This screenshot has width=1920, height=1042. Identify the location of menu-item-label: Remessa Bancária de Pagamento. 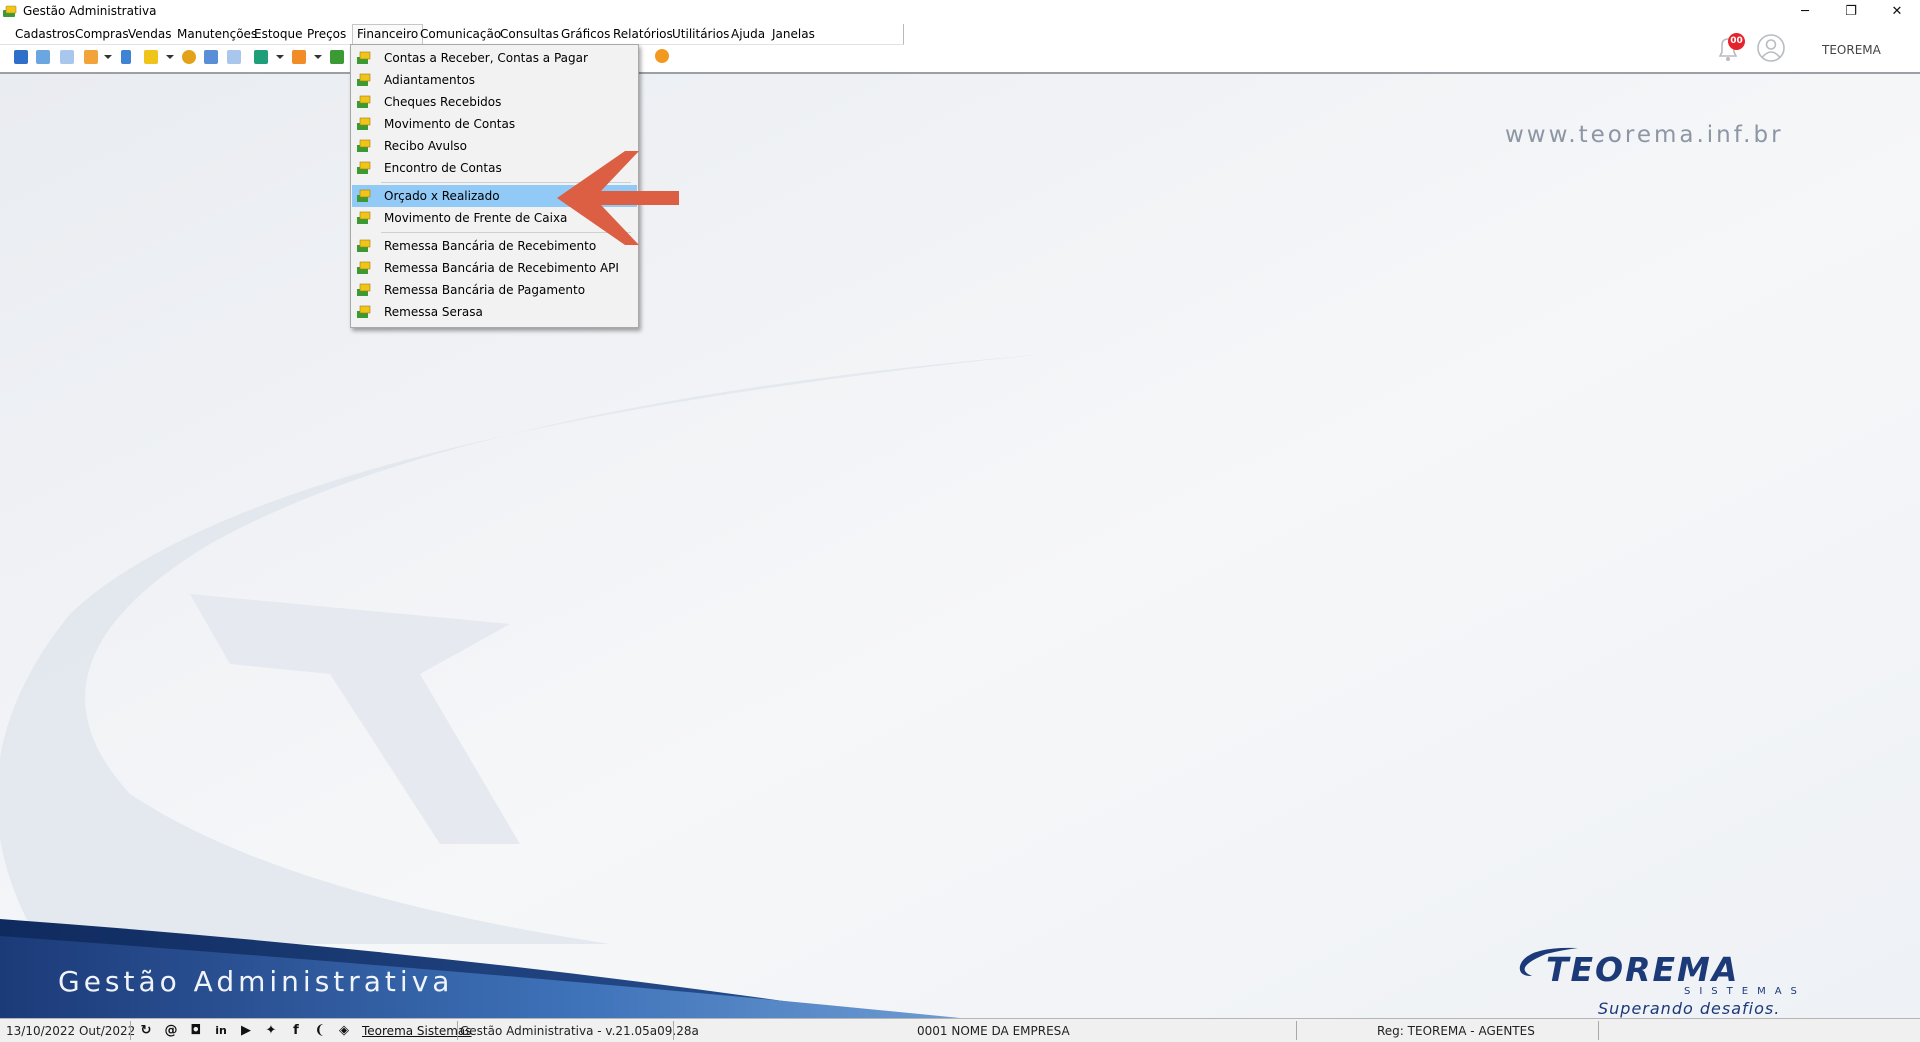
(485, 290).